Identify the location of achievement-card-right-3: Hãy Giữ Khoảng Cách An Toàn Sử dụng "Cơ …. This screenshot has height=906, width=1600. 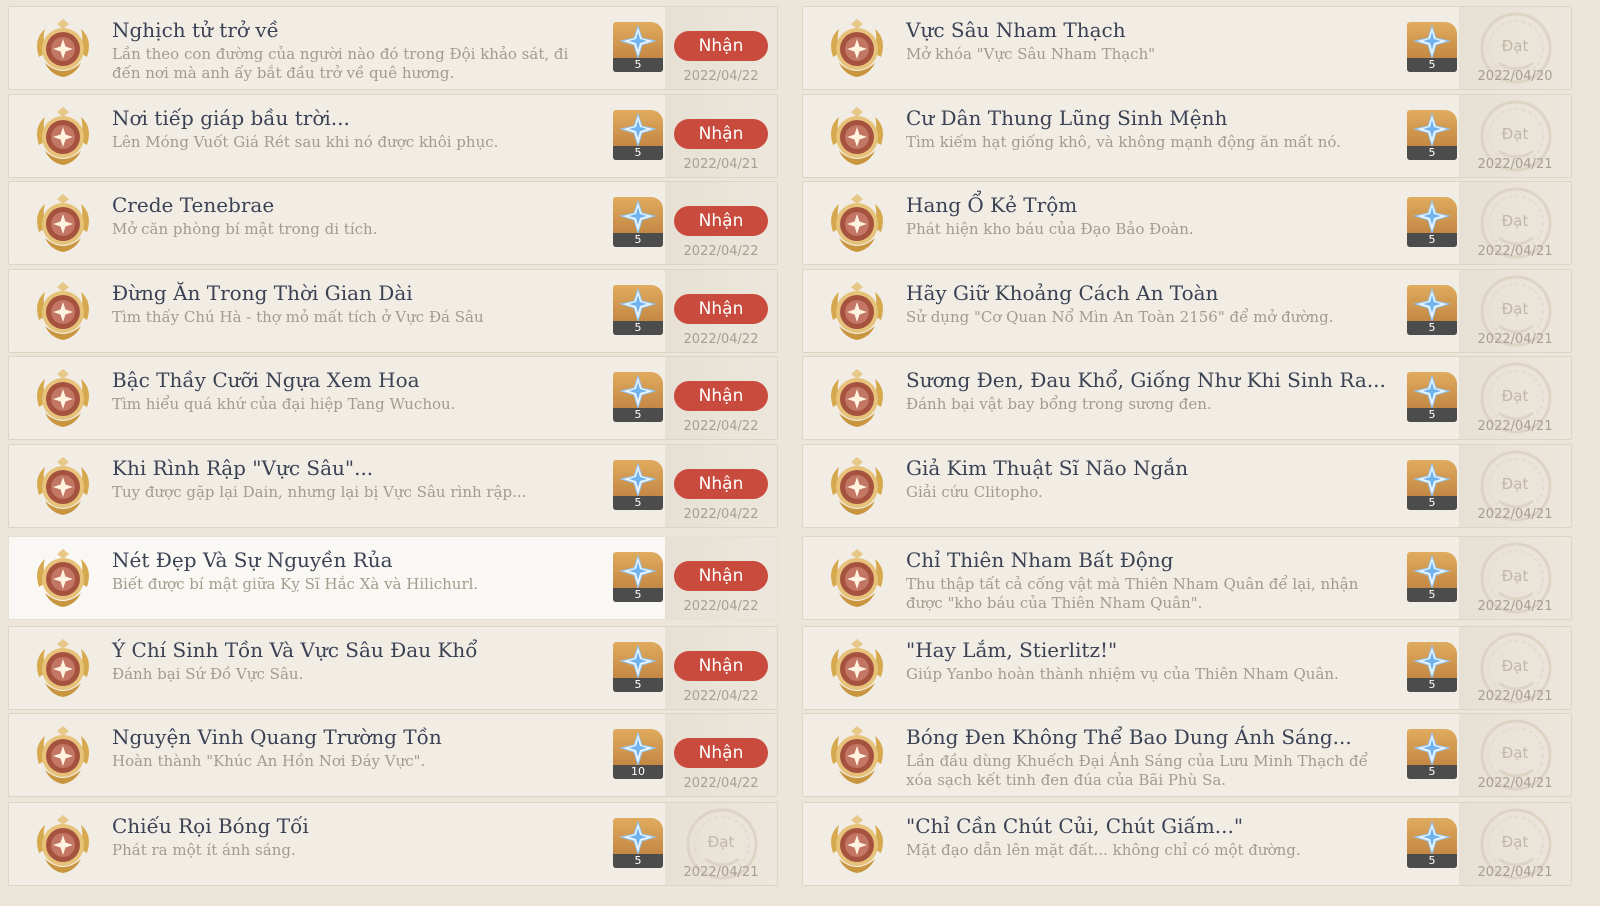
(1187, 311).